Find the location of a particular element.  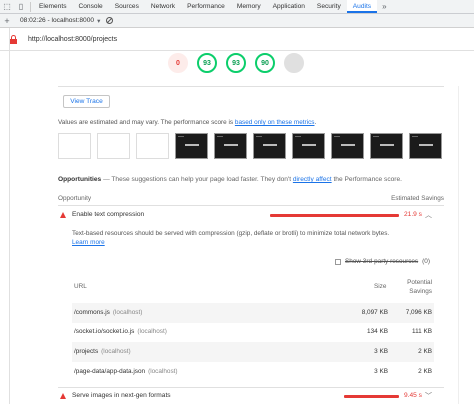

pwa-score-gauge: 93 is located at coordinates (207, 63).